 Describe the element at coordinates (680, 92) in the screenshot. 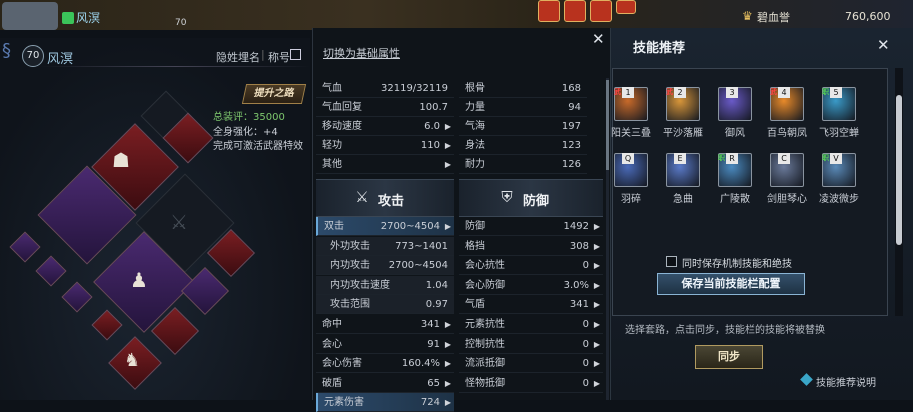

I see `hotkey-badge: 2` at that location.